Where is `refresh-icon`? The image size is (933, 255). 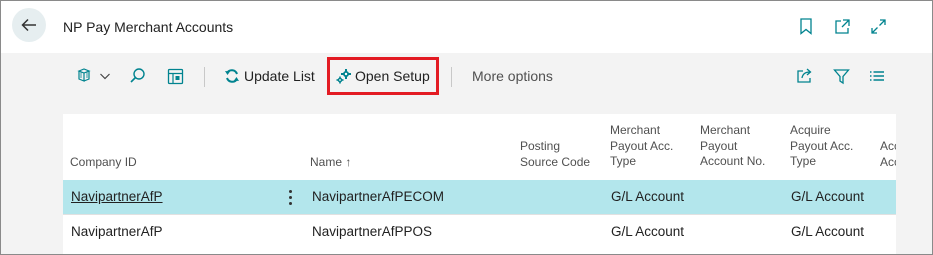 refresh-icon is located at coordinates (232, 76).